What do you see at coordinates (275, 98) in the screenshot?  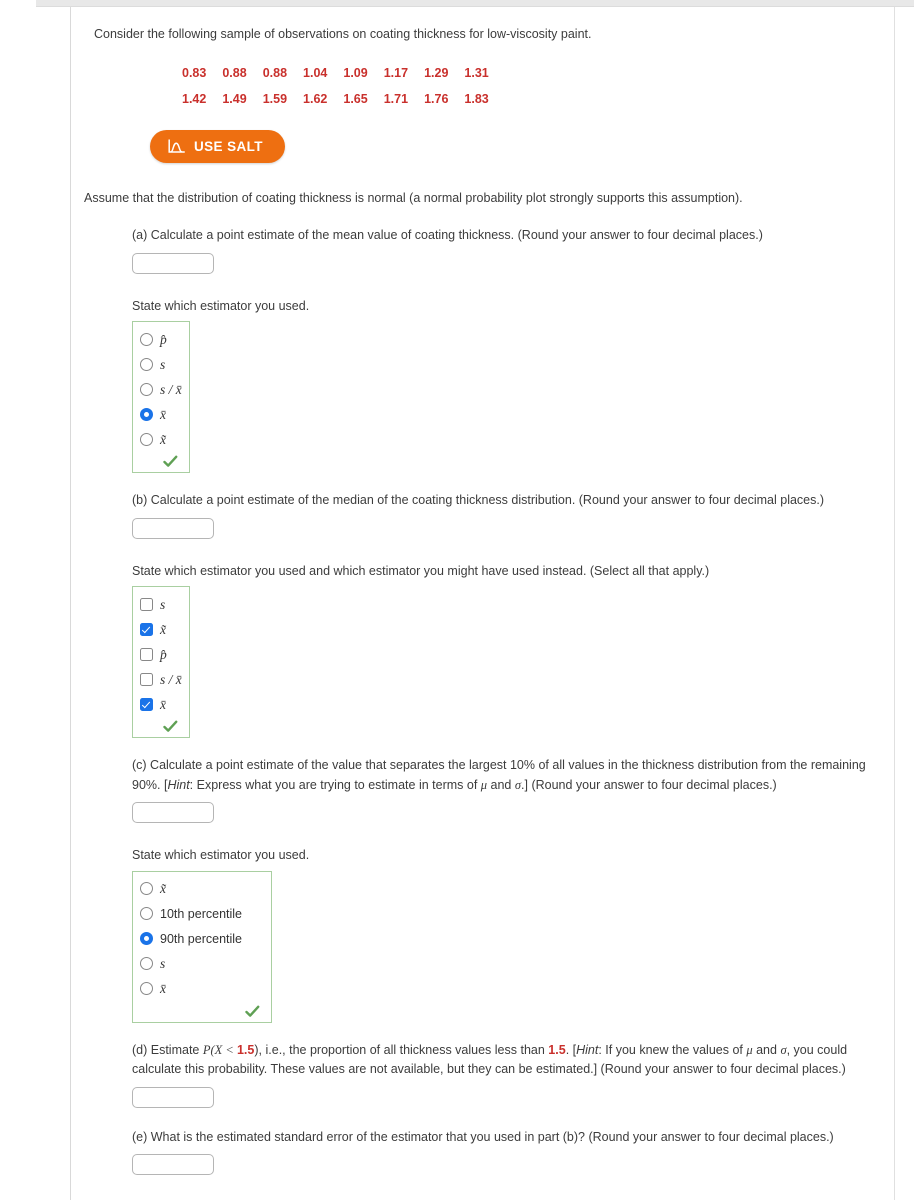 I see `data-cell: 1.59` at bounding box center [275, 98].